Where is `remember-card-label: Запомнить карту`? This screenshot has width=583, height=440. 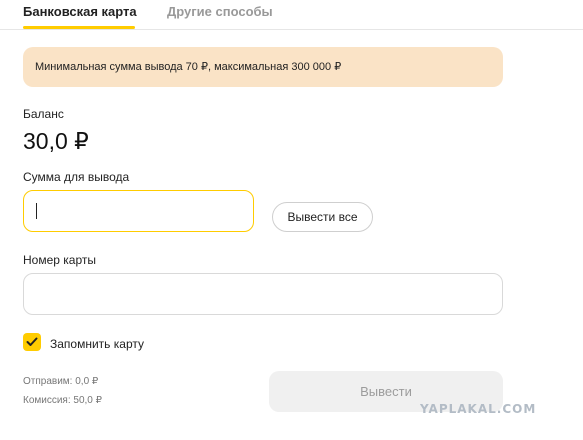 remember-card-label: Запомнить карту is located at coordinates (97, 344).